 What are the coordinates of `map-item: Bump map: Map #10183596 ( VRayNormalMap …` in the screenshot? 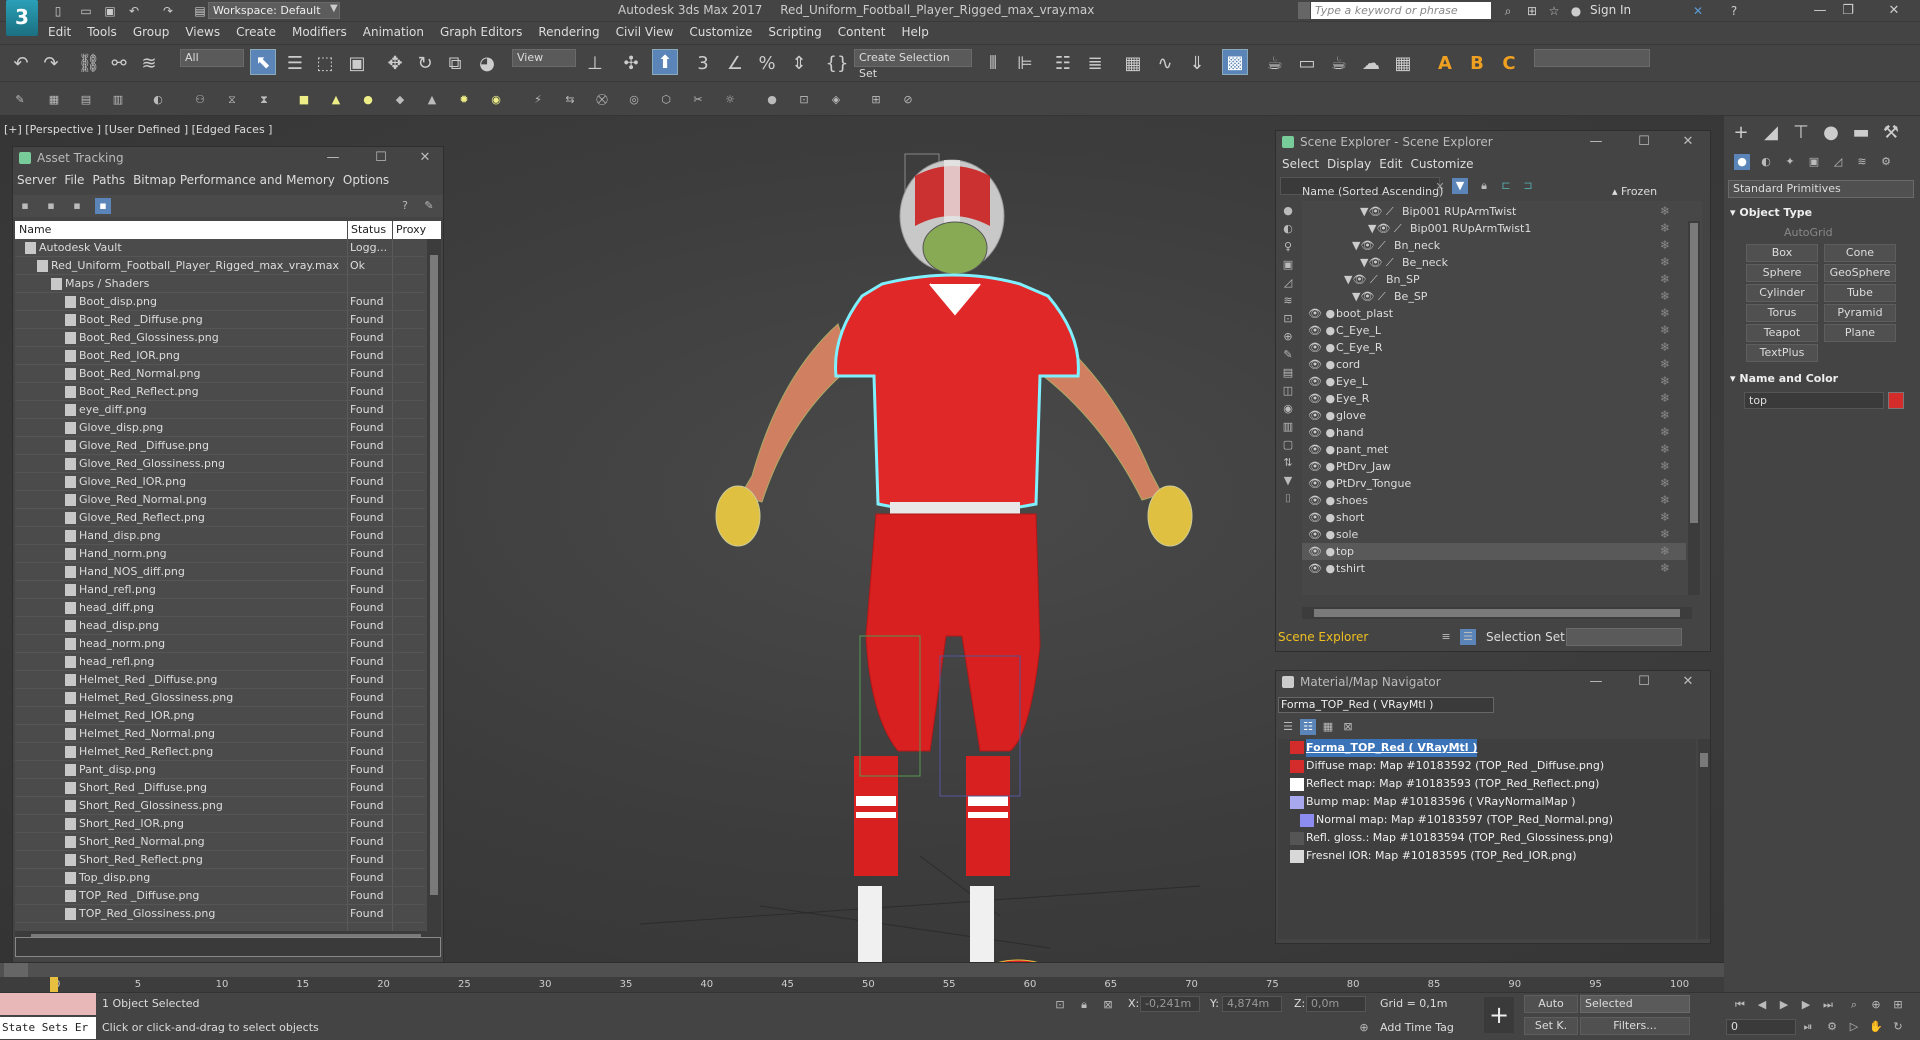 It's located at (1441, 802).